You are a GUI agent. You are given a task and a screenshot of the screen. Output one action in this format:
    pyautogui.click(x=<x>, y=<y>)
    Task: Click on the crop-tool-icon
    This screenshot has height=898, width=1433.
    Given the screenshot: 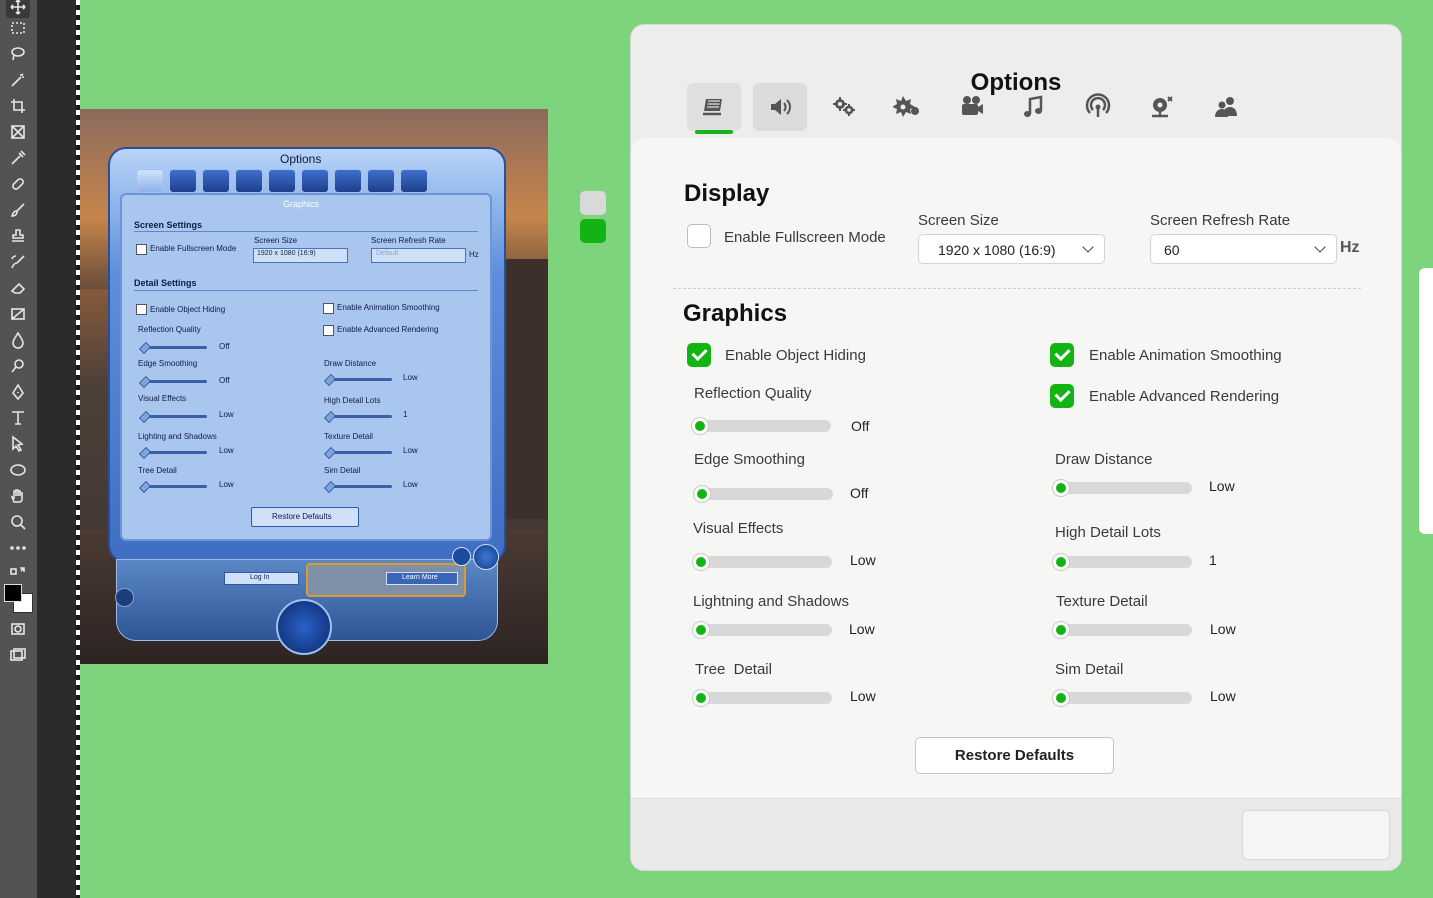 What is the action you would take?
    pyautogui.click(x=18, y=106)
    